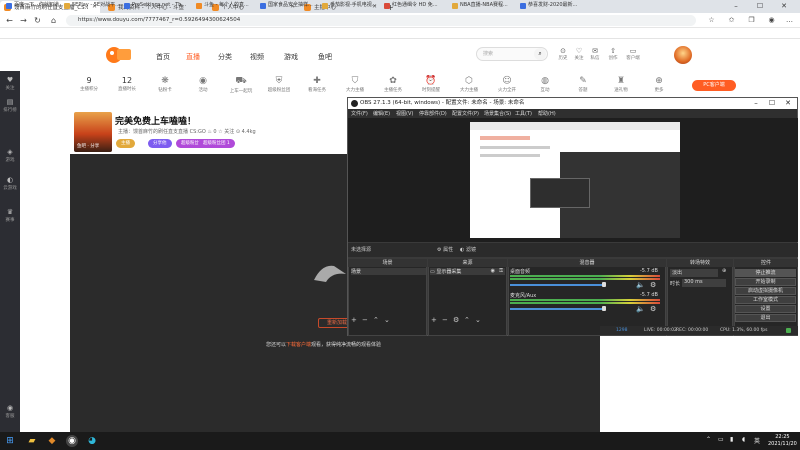 This screenshot has width=800, height=450. Describe the element at coordinates (704, 283) in the screenshot. I see `duration-input: 300 ms` at that location.